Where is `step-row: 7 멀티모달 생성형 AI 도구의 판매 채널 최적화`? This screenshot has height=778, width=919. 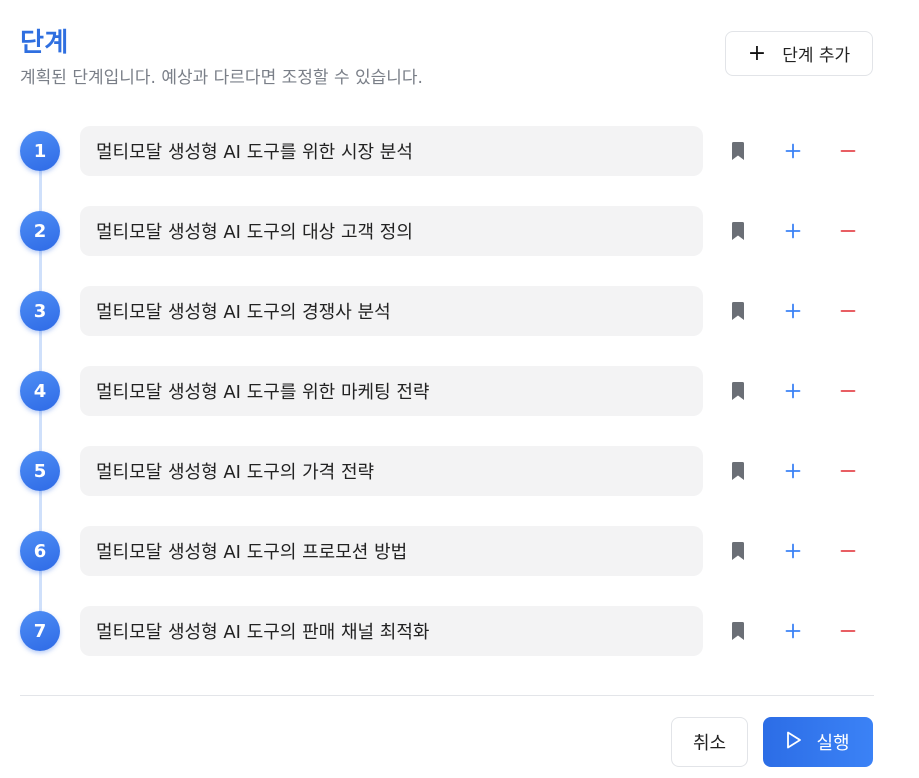
step-row: 7 멀티모달 생성형 AI 도구의 판매 채널 최적화 is located at coordinates (459, 631).